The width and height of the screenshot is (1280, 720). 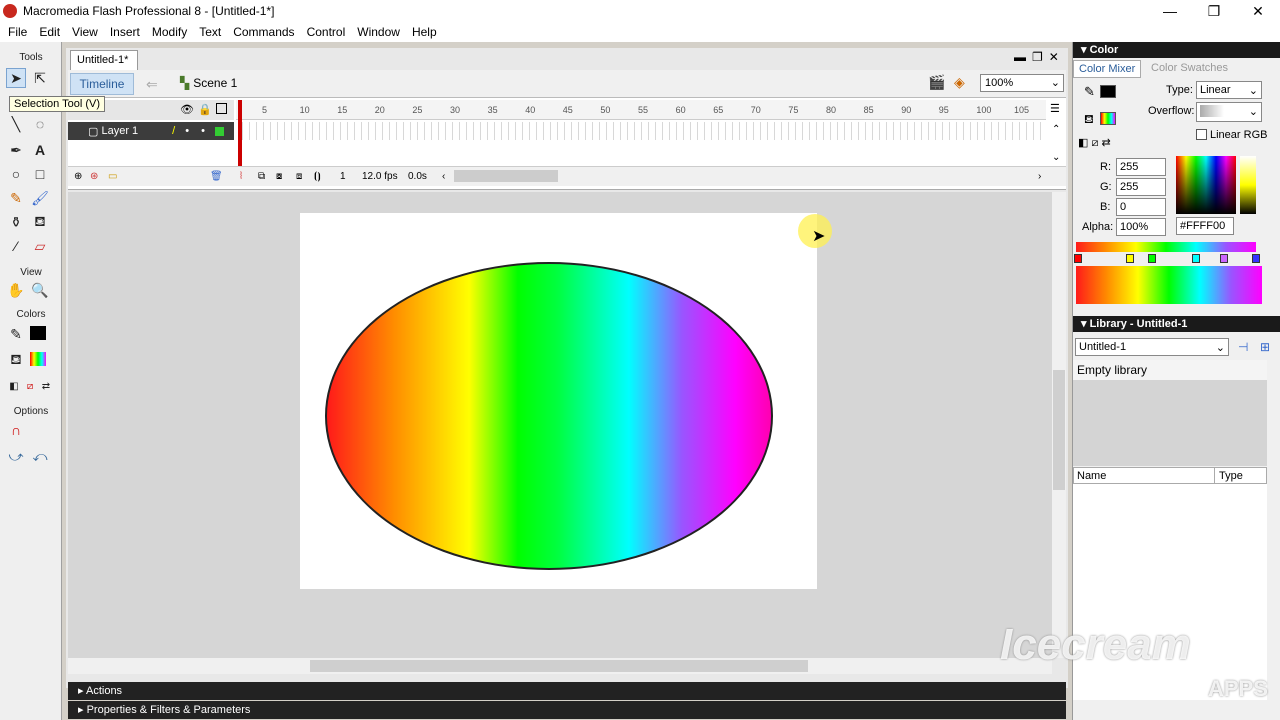 What do you see at coordinates (169, 32) in the screenshot?
I see `menu-modify: Modify` at bounding box center [169, 32].